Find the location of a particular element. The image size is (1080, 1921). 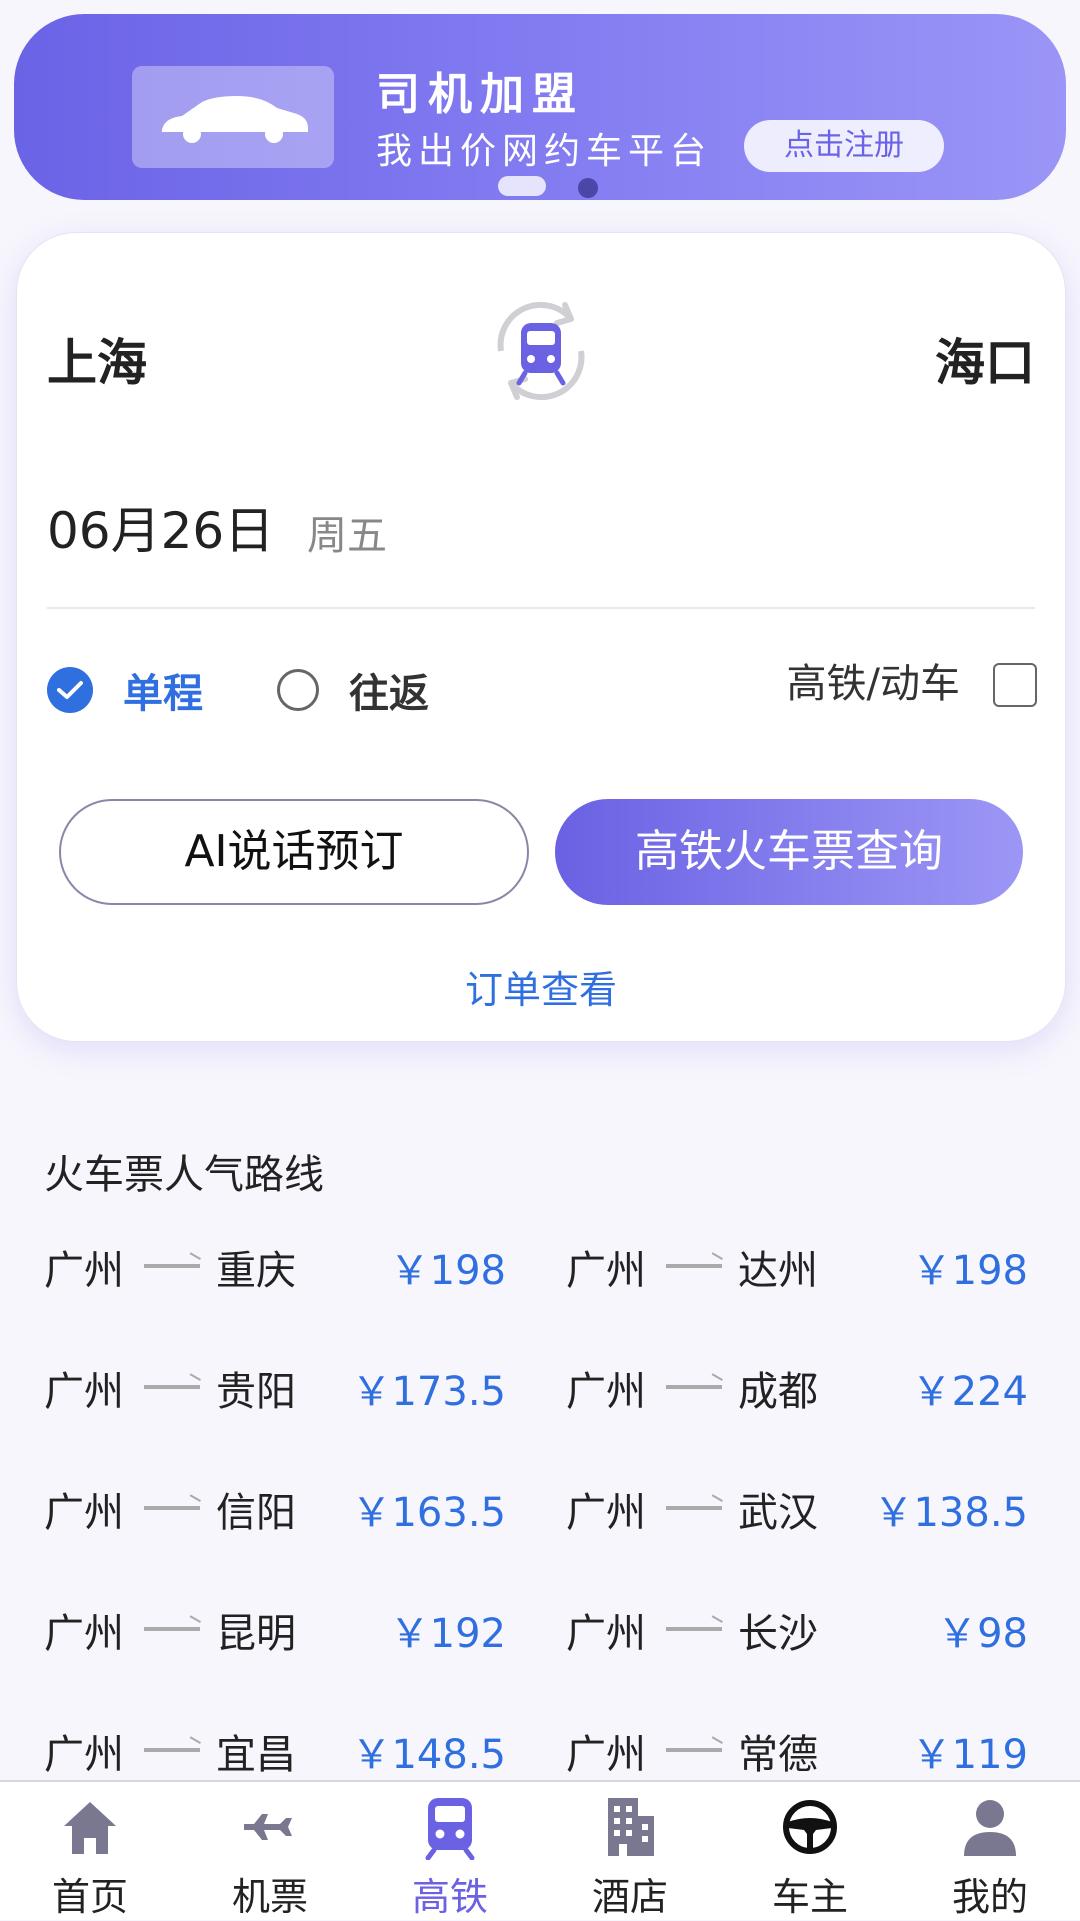

nav-label: 我的 is located at coordinates (989, 1897).